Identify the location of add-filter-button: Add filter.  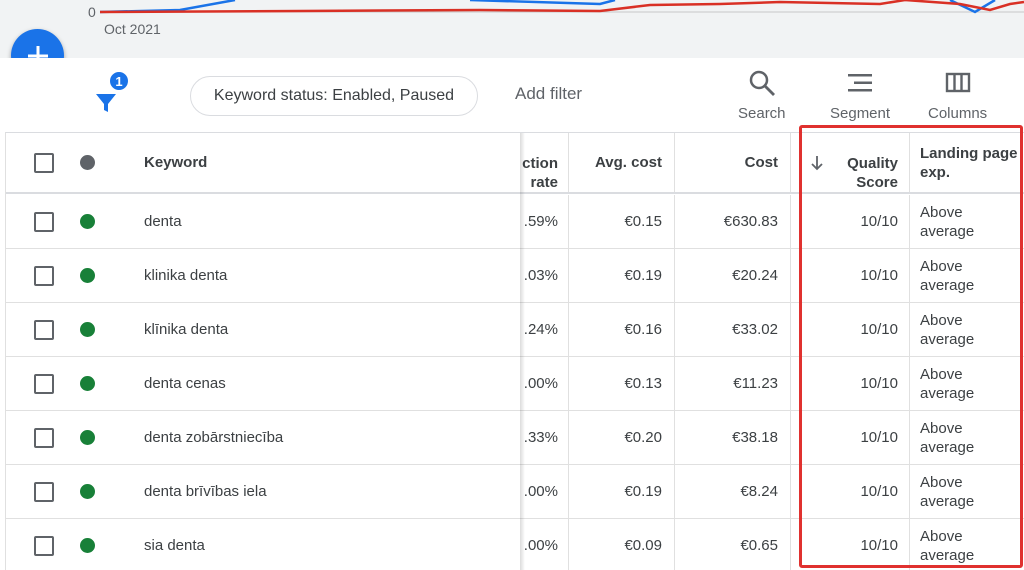
(548, 94).